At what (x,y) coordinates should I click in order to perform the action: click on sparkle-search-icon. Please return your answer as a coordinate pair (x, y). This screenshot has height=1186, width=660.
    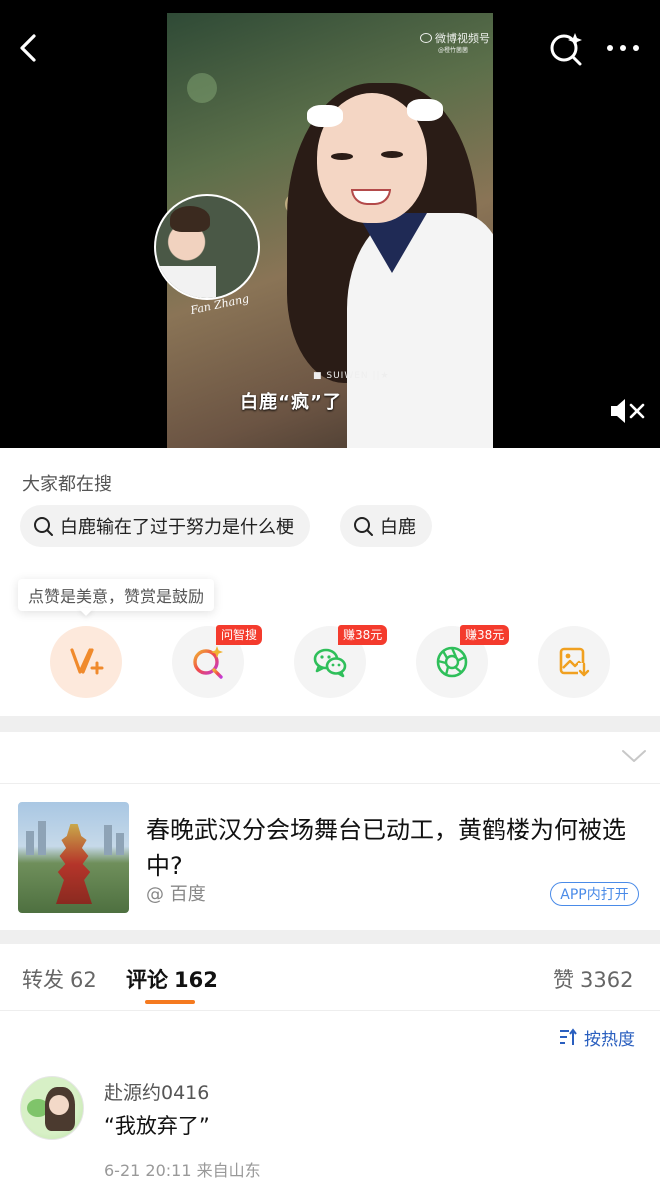
    Looking at the image, I should click on (566, 48).